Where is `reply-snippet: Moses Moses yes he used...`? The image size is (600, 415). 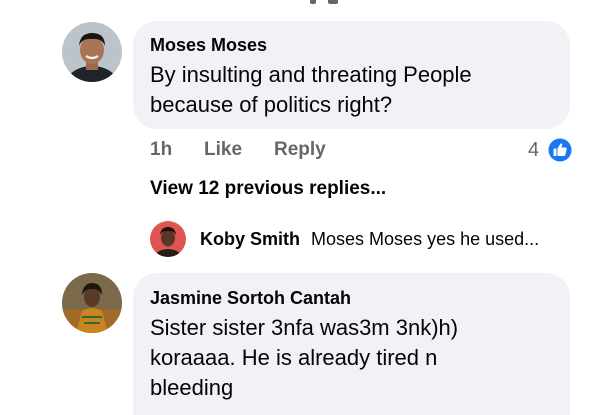
reply-snippet: Moses Moses yes he used... is located at coordinates (425, 239).